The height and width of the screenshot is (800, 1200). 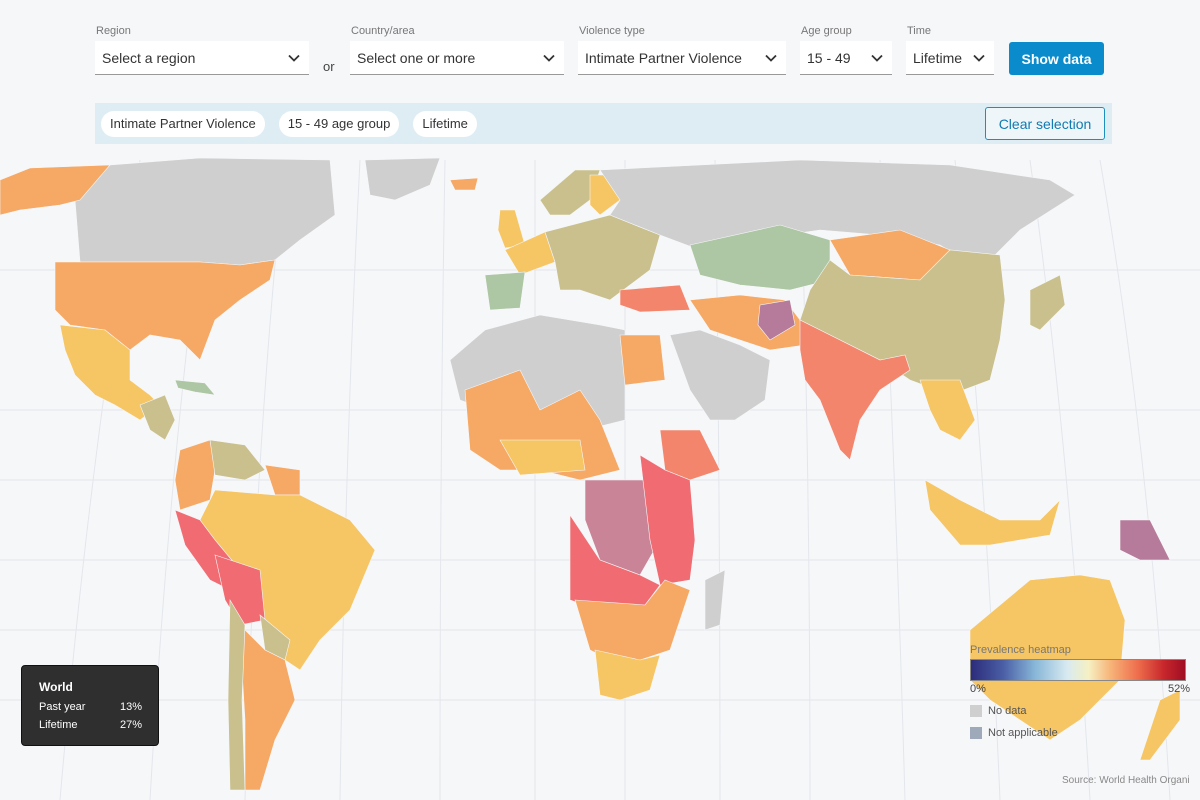 I want to click on time-select: Lifetime, so click(x=950, y=58).